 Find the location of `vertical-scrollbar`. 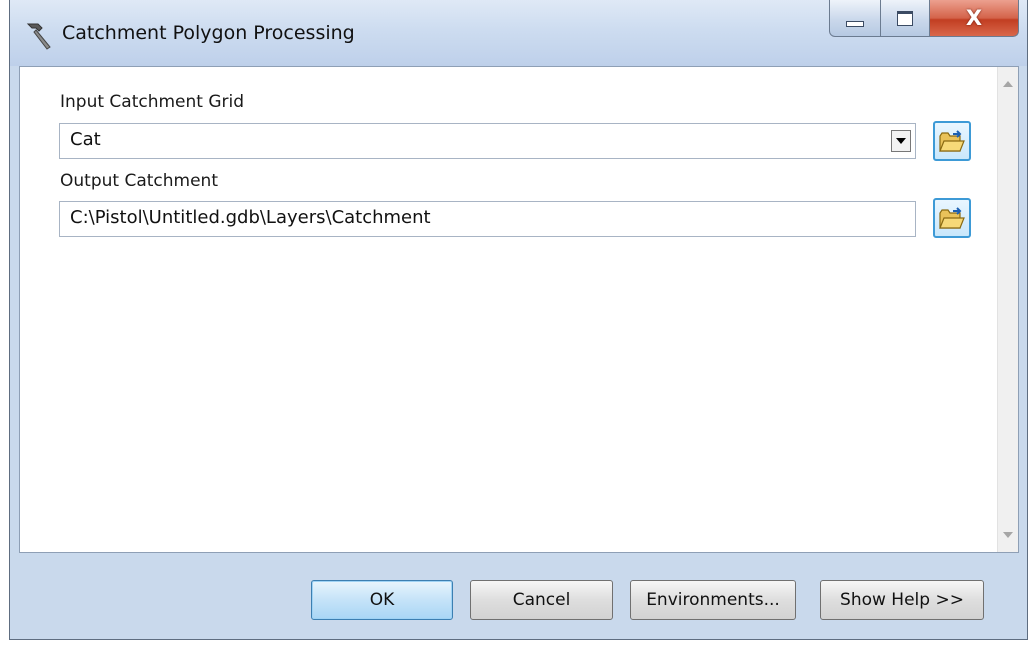

vertical-scrollbar is located at coordinates (1007, 309).